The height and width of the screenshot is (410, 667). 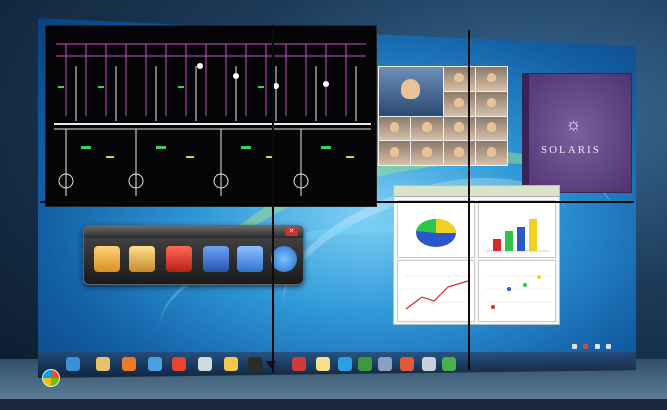 I want to click on spreadsheet-header, so click(x=476, y=191).